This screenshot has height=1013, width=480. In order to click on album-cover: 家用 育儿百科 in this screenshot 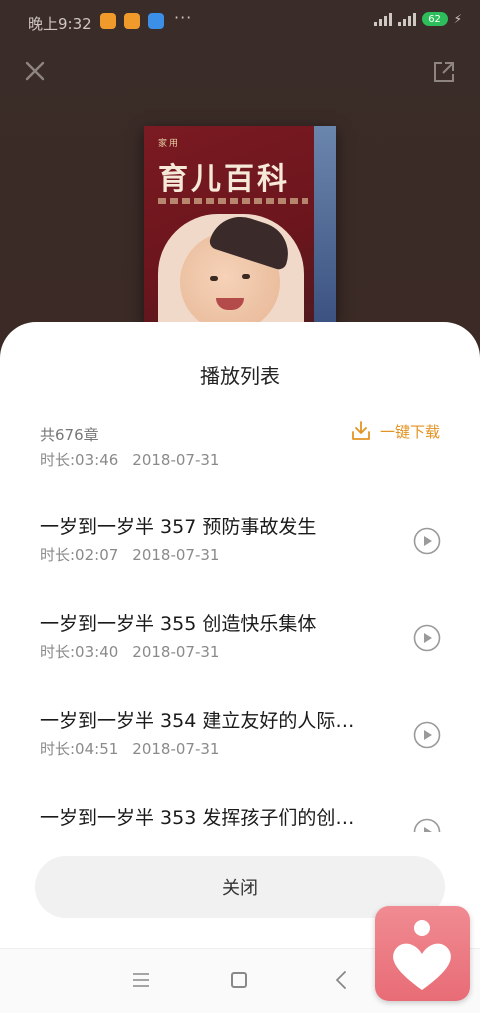, I will do `click(240, 226)`.